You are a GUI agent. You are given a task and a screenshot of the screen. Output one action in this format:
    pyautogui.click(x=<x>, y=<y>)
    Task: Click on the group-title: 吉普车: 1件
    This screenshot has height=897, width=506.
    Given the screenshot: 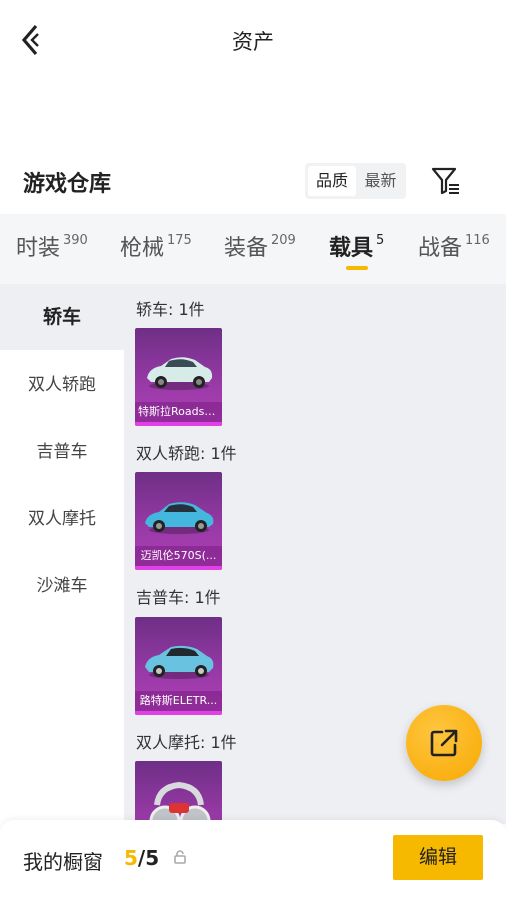 What is the action you would take?
    pyautogui.click(x=178, y=597)
    